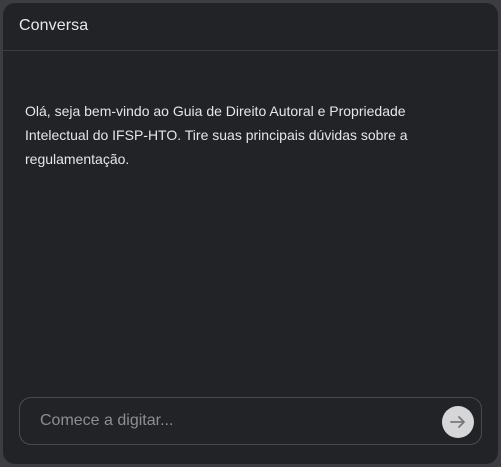 The image size is (501, 467). I want to click on message-input, so click(230, 421).